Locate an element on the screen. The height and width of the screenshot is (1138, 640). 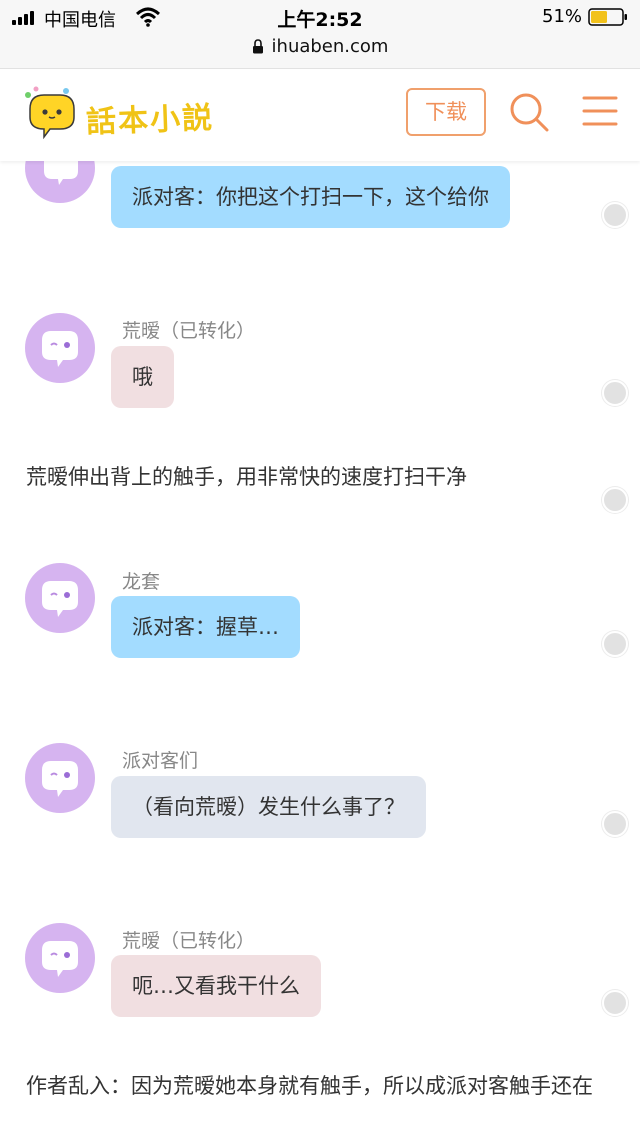
sender-name: 龙套 is located at coordinates (141, 582).